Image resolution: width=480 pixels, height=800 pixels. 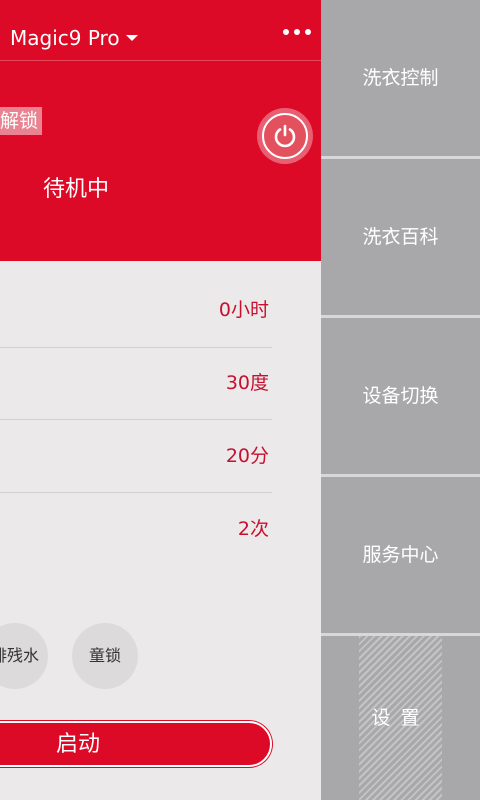 I want to click on menu-item-wash-control: 洗衣控制, so click(x=400, y=78).